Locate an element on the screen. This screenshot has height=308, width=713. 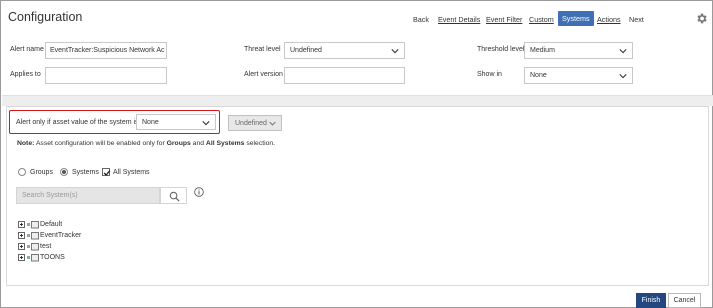
note-groups: Groups is located at coordinates (178, 143).